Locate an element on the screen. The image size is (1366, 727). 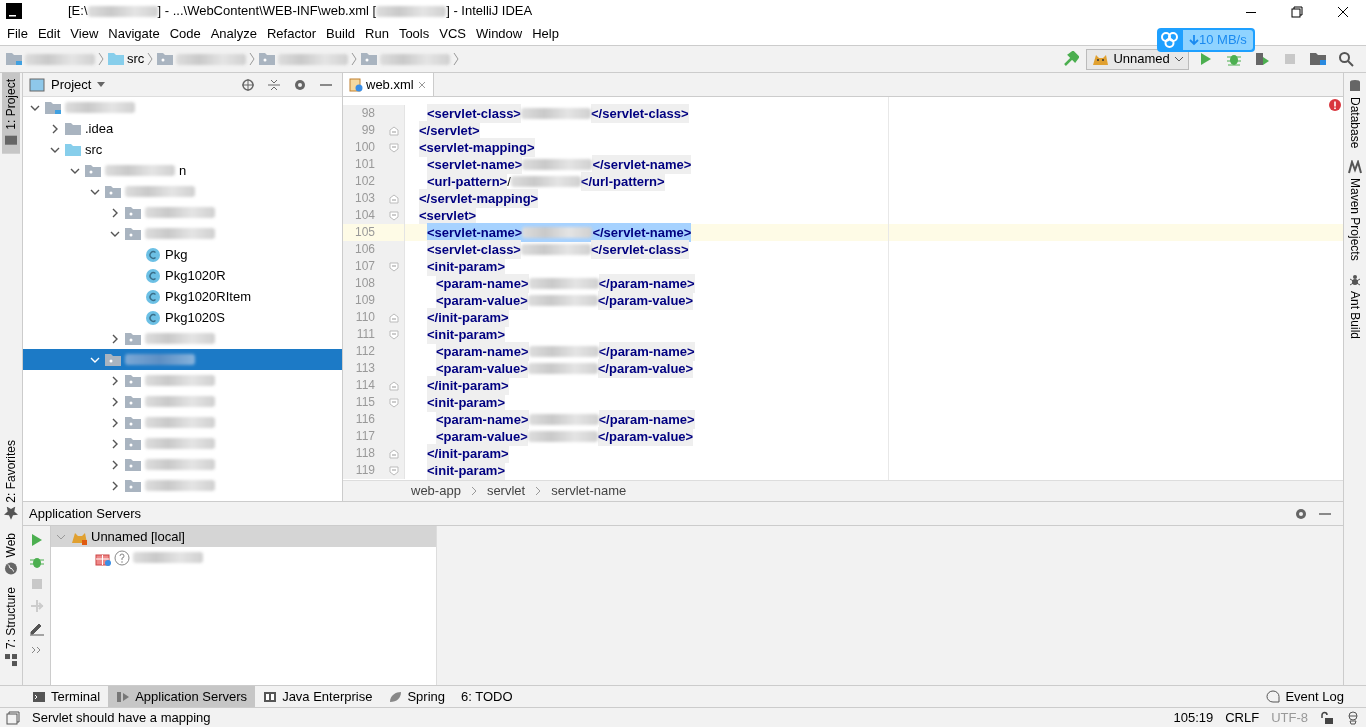
tree-item: src is located at coordinates (182, 149).